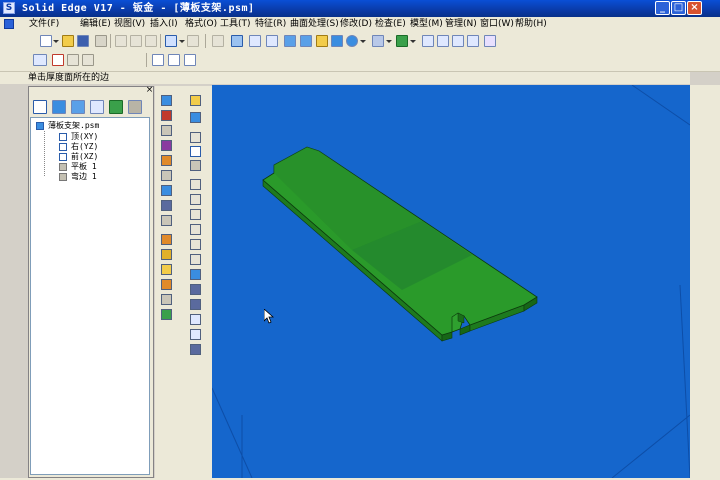  Describe the element at coordinates (166, 100) in the screenshot. I see `select-icon` at that location.